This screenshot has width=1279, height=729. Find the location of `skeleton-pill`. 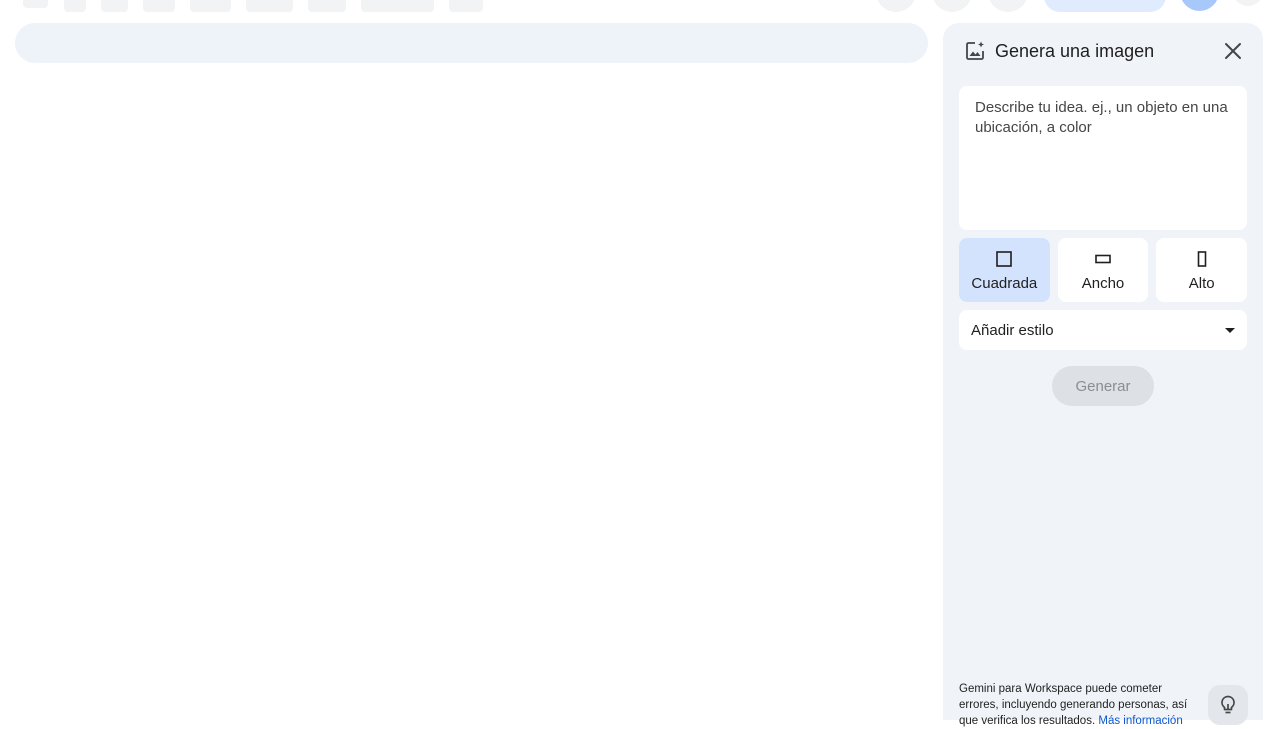

skeleton-pill is located at coordinates (1105, 6).